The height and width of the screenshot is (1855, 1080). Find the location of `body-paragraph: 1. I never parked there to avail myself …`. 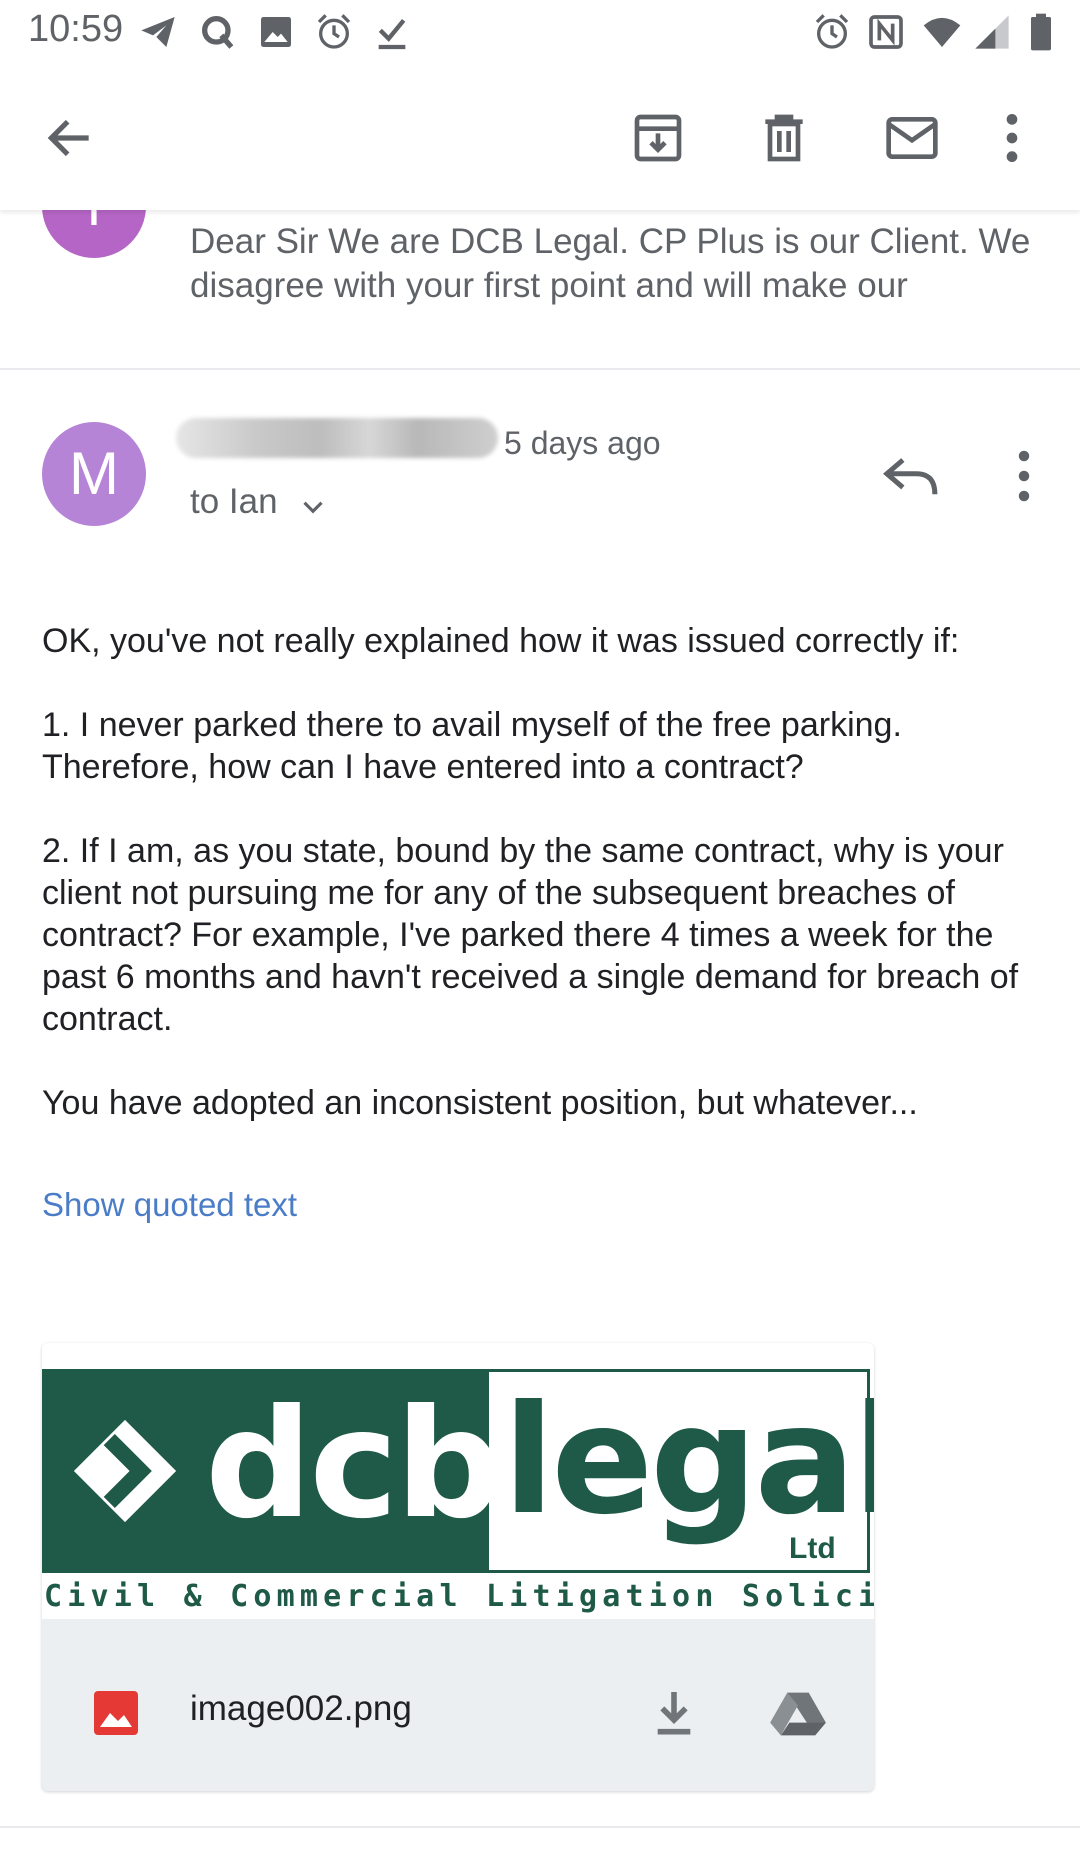

body-paragraph: 1. I never parked there to avail myself … is located at coordinates (472, 746).